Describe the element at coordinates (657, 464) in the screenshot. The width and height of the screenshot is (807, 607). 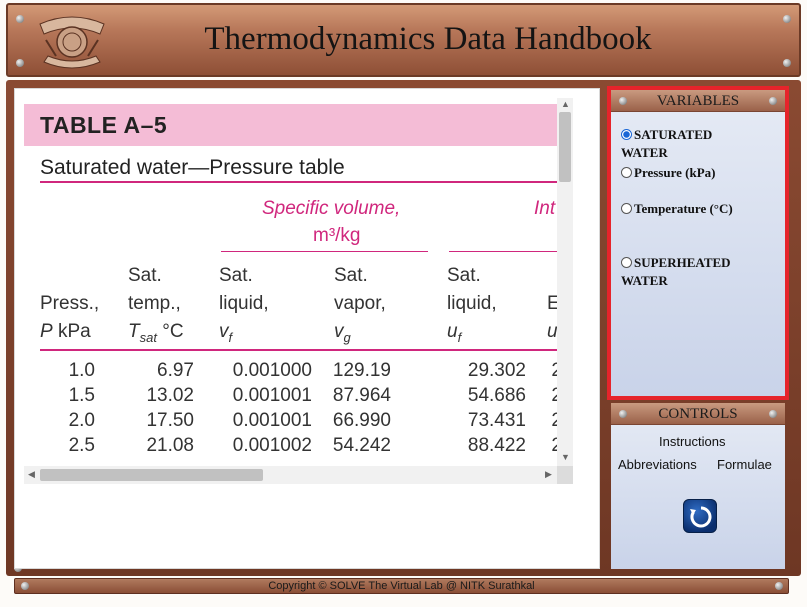
I see `abbreviations-link: Abbreviations` at that location.